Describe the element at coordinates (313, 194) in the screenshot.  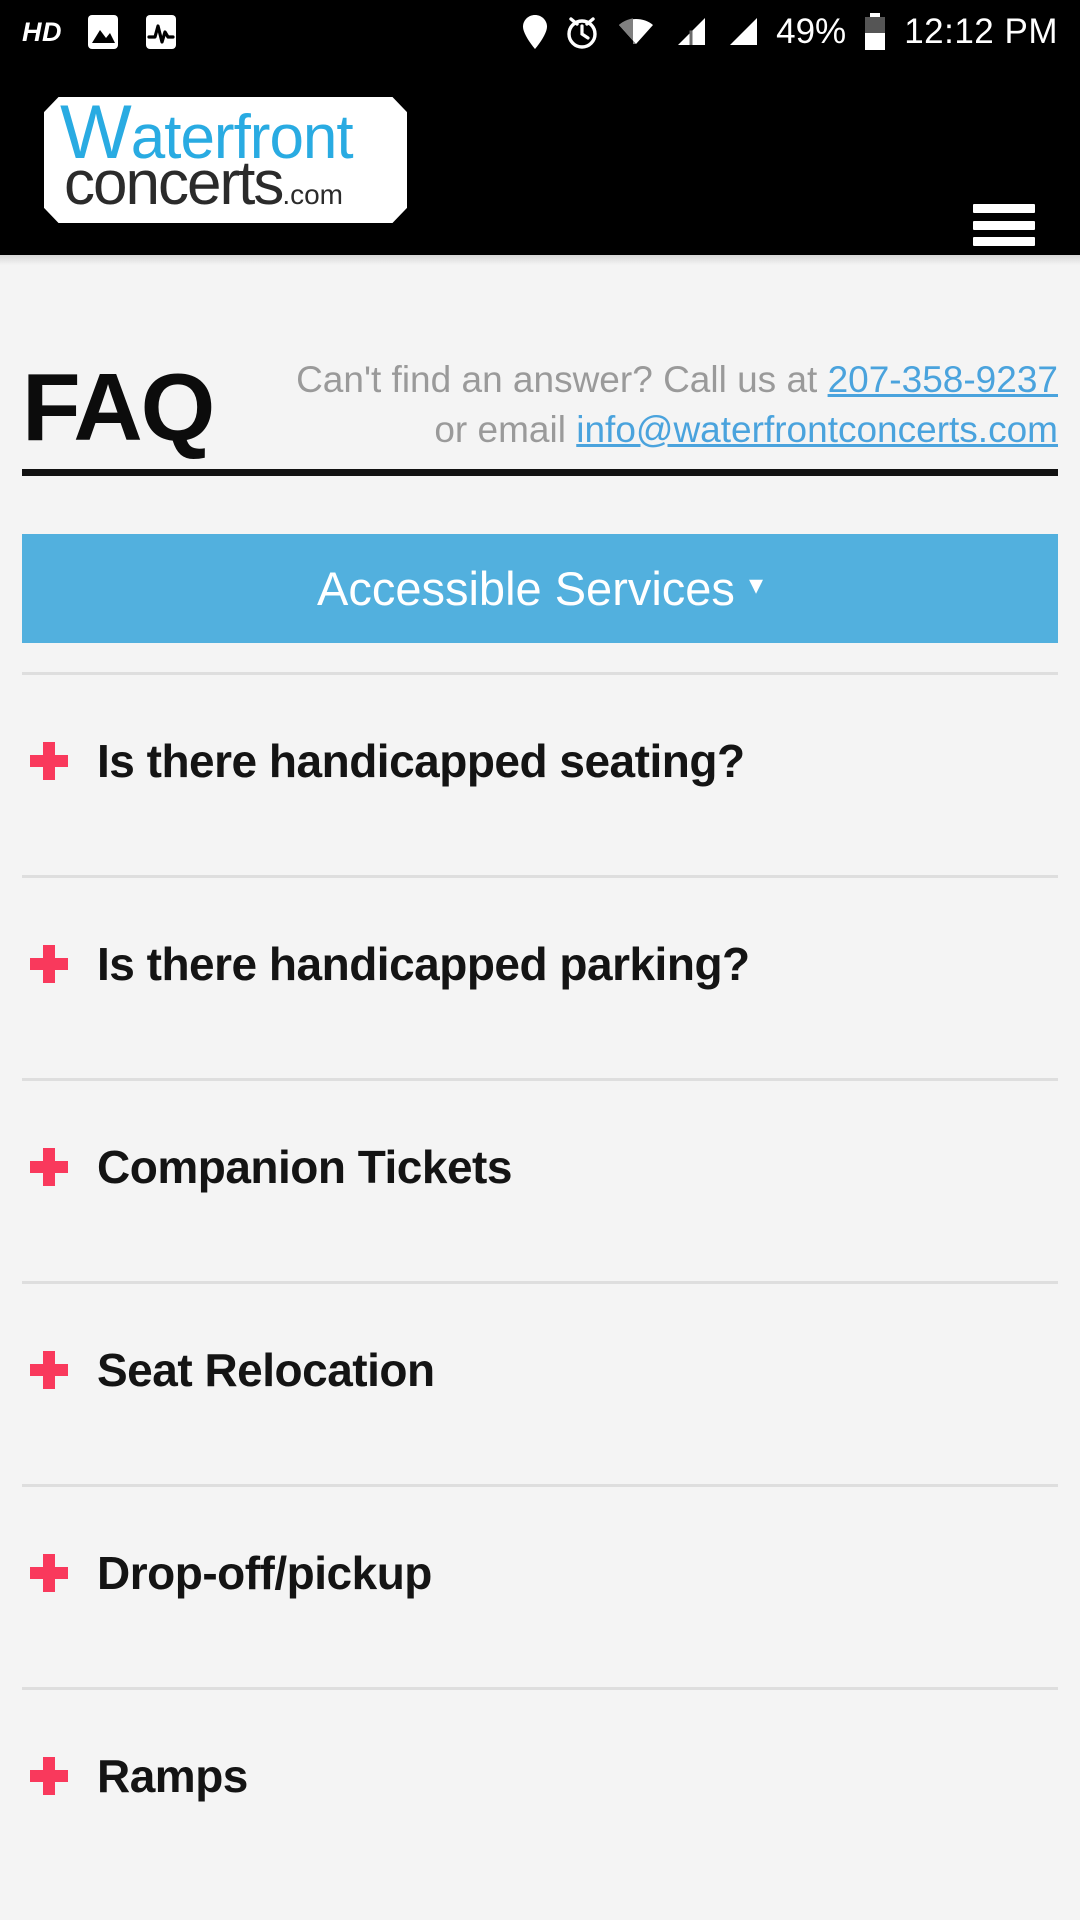
I see `logo-dotcom-text: .com` at that location.